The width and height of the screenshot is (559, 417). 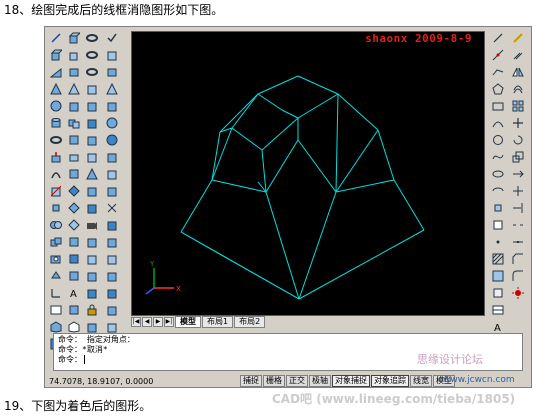 What do you see at coordinates (188, 322) in the screenshot?
I see `tab-model: 模型` at bounding box center [188, 322].